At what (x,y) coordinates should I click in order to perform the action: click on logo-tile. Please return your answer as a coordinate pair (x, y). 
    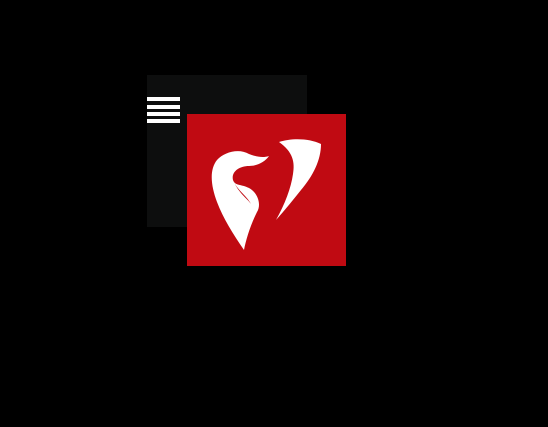
    Looking at the image, I should click on (266, 190).